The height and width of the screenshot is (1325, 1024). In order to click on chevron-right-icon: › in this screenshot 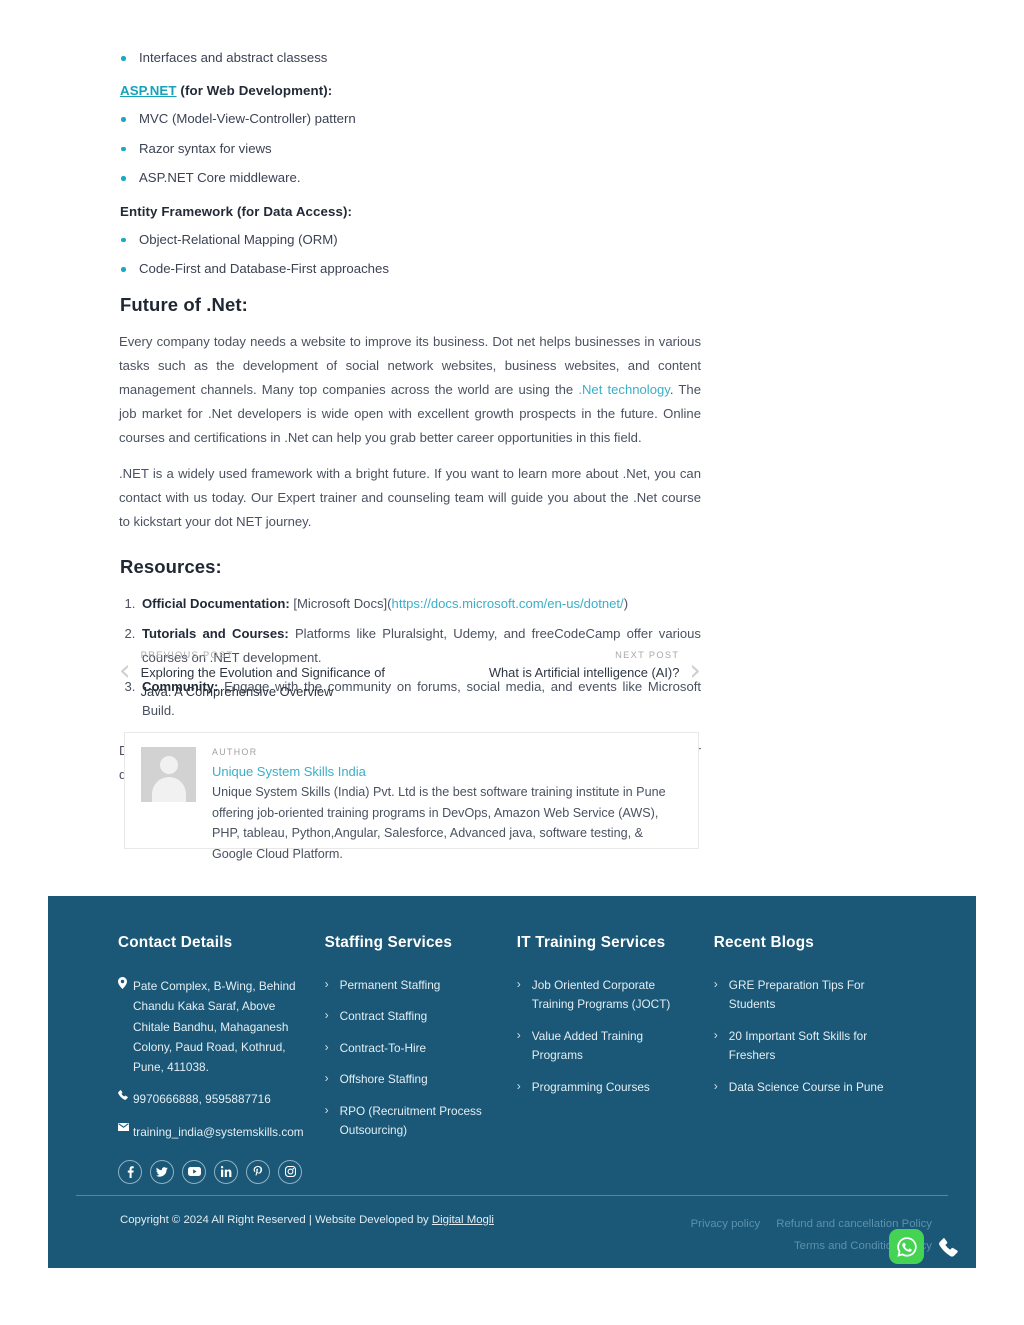, I will do `click(695, 670)`.